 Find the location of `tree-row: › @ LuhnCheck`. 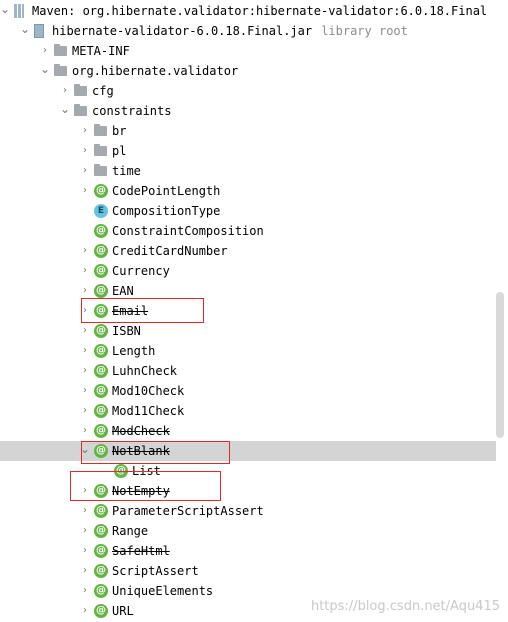

tree-row: › @ LuhnCheck is located at coordinates (248, 371).